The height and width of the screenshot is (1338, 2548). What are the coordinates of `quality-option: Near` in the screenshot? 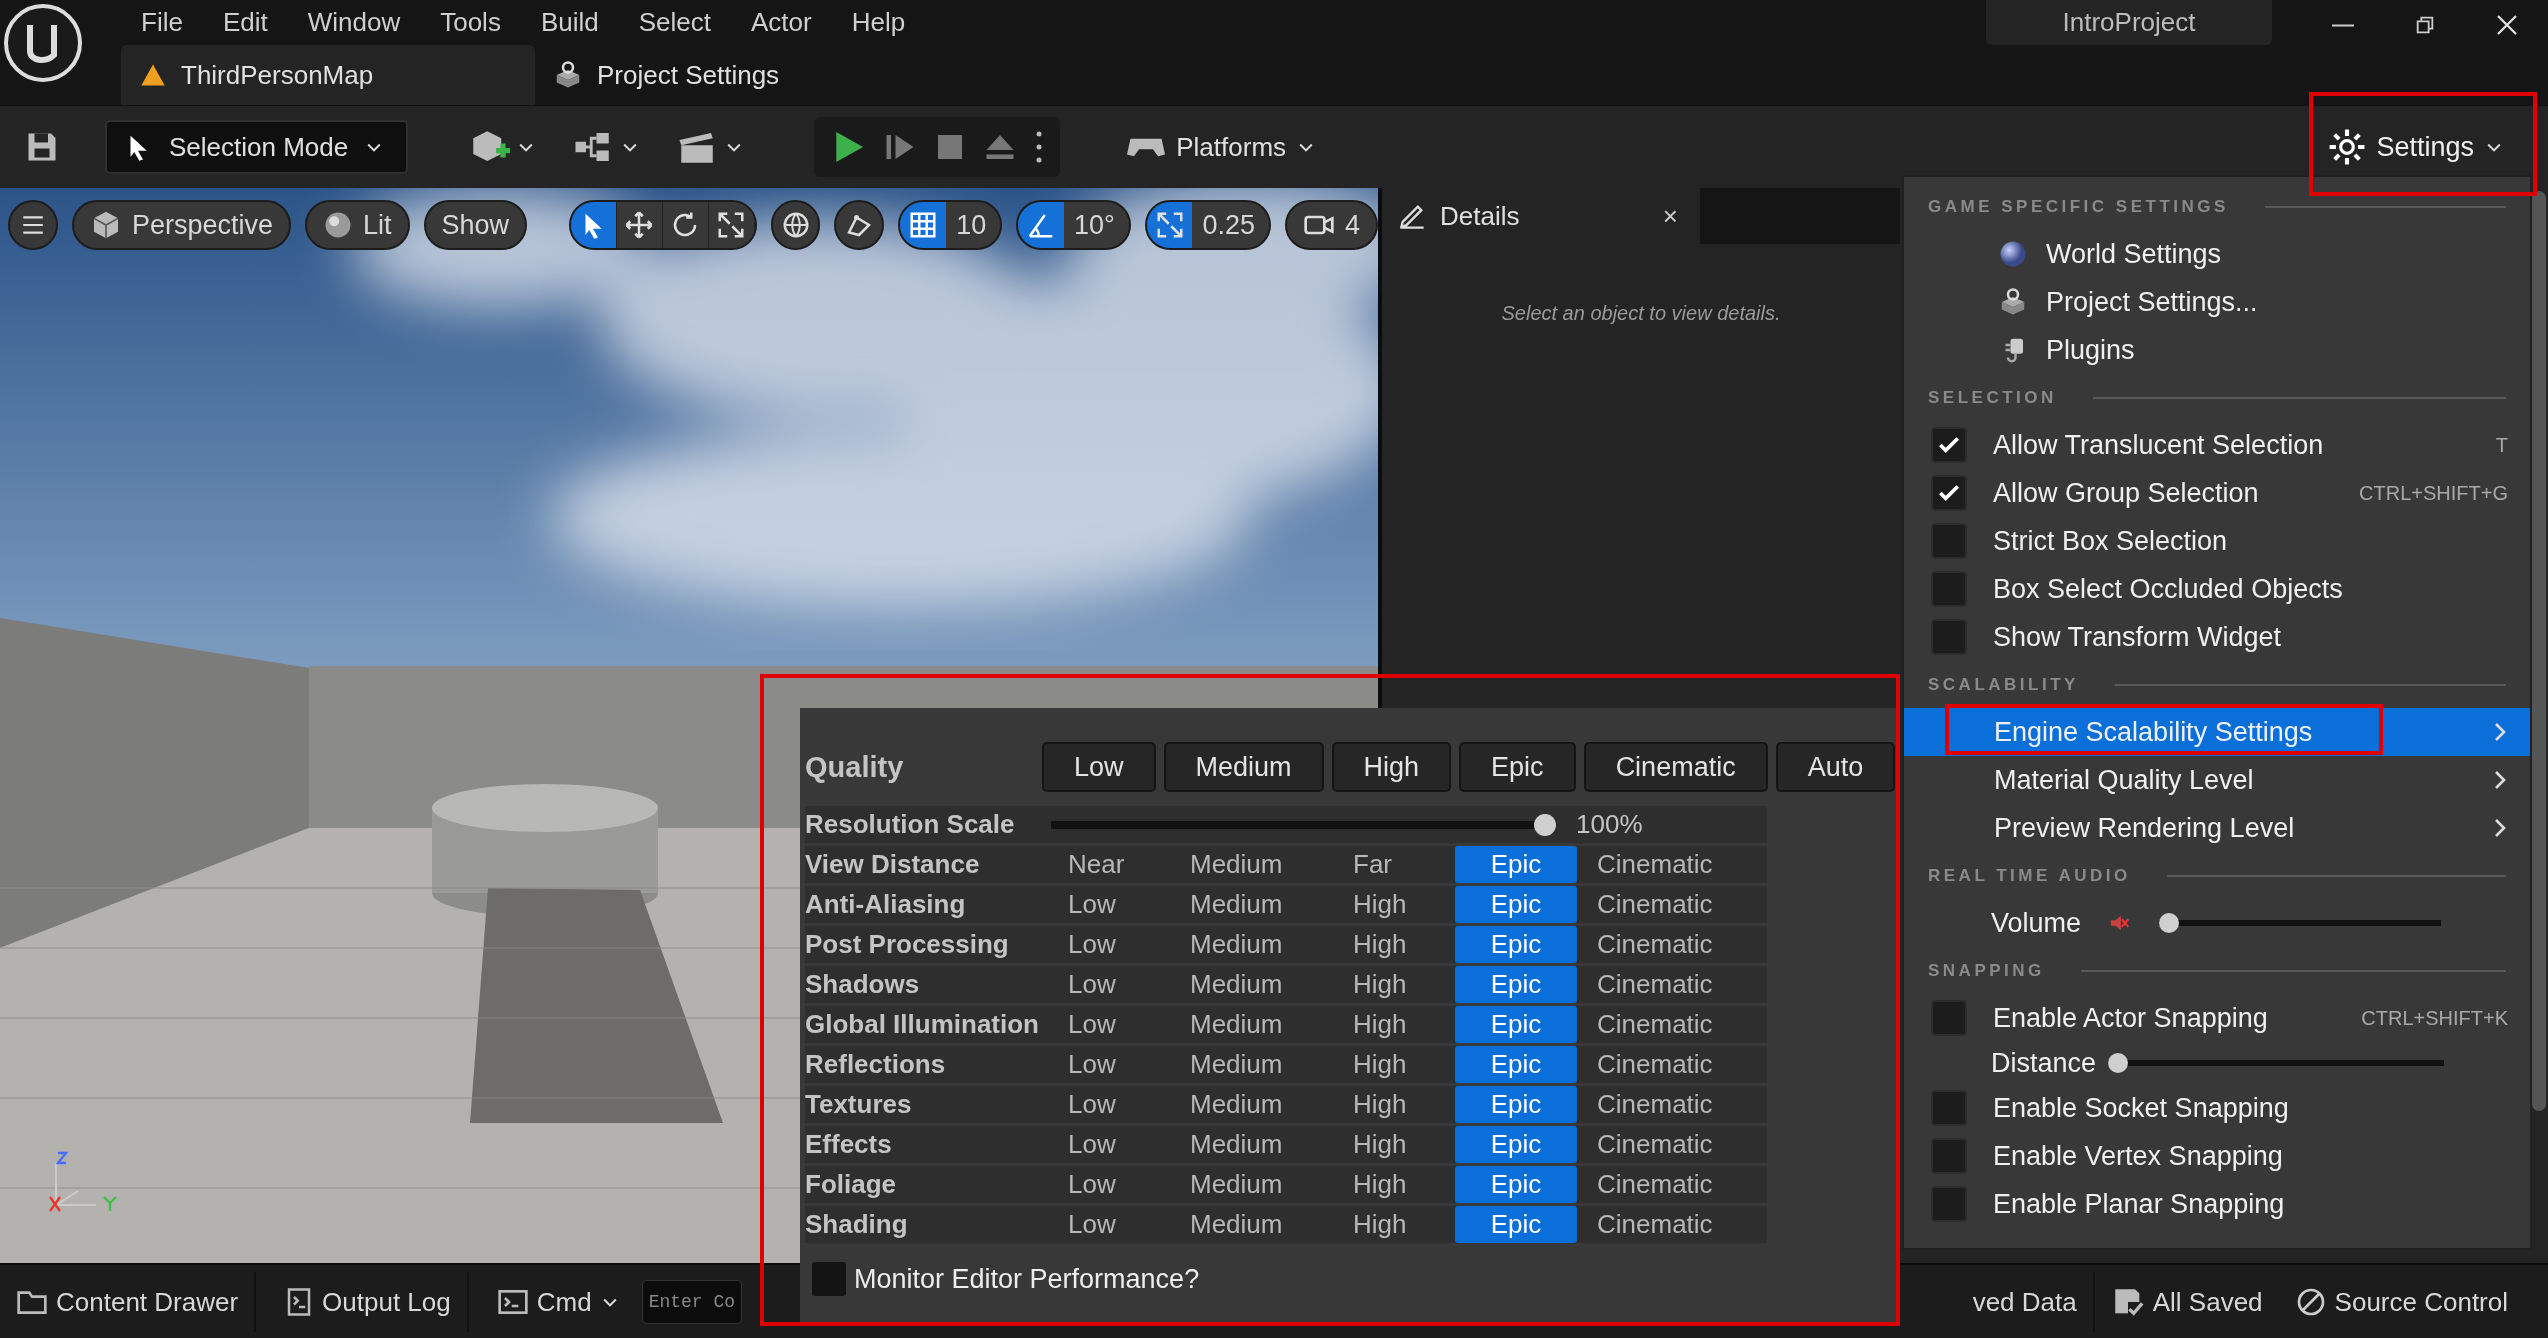 It's located at (1109, 864).